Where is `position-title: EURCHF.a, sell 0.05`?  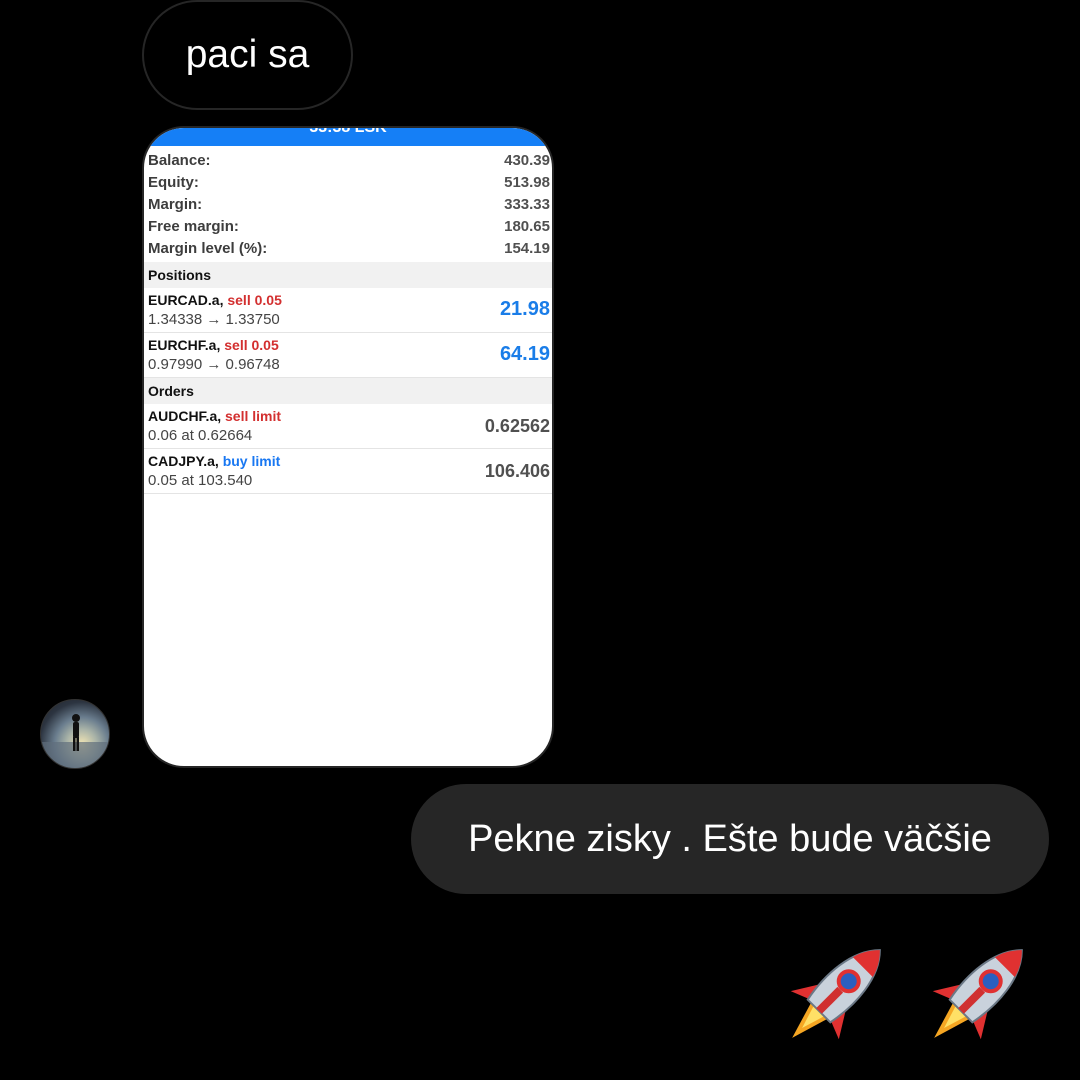 position-title: EURCHF.a, sell 0.05 is located at coordinates (350, 344).